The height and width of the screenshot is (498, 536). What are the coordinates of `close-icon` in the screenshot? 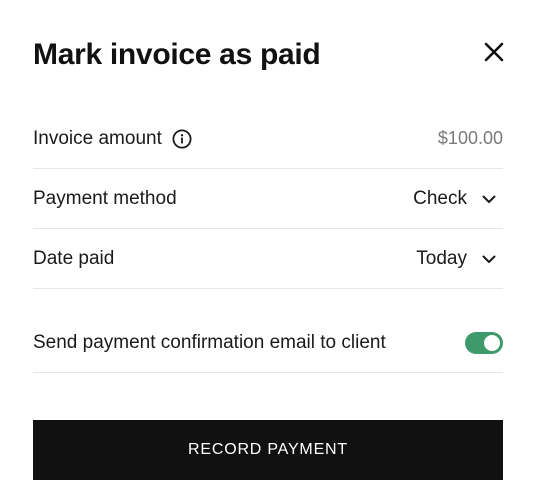 It's located at (494, 52).